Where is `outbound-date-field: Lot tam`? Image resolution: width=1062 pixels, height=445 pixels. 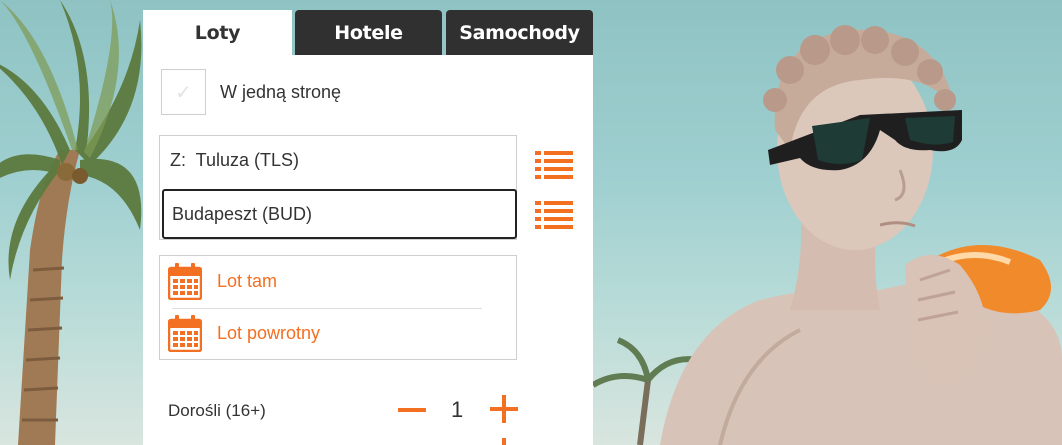
outbound-date-field: Lot tam is located at coordinates (222, 281).